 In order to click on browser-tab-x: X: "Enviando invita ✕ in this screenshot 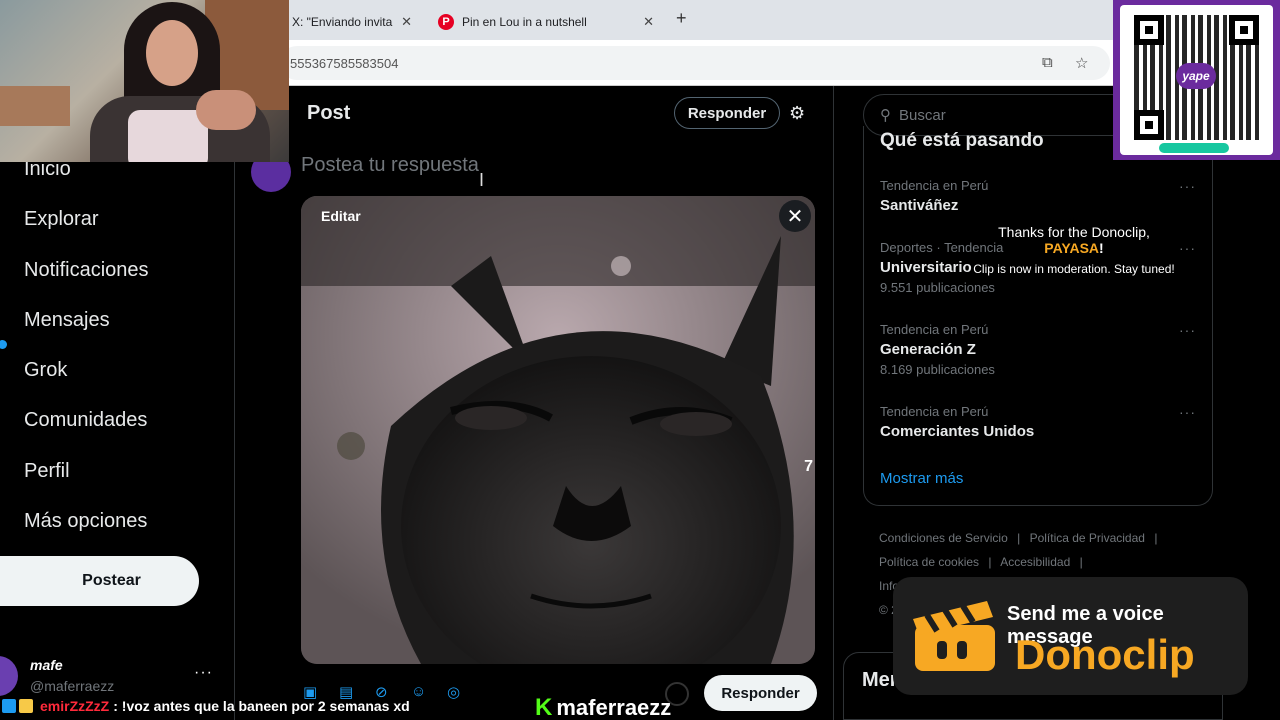, I will do `click(352, 22)`.